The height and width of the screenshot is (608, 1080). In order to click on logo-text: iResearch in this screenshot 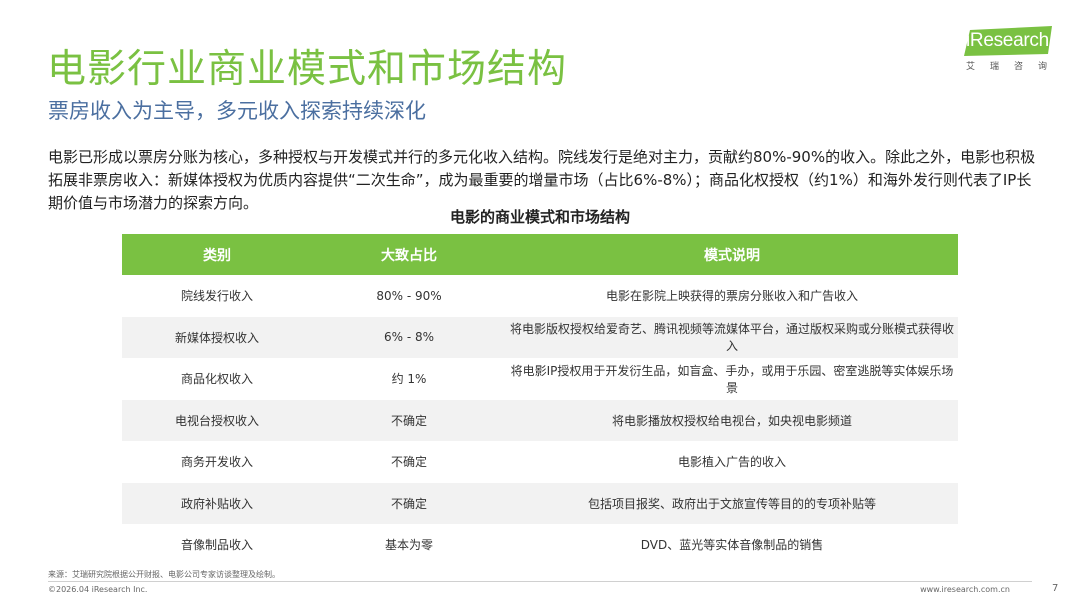, I will do `click(1007, 40)`.